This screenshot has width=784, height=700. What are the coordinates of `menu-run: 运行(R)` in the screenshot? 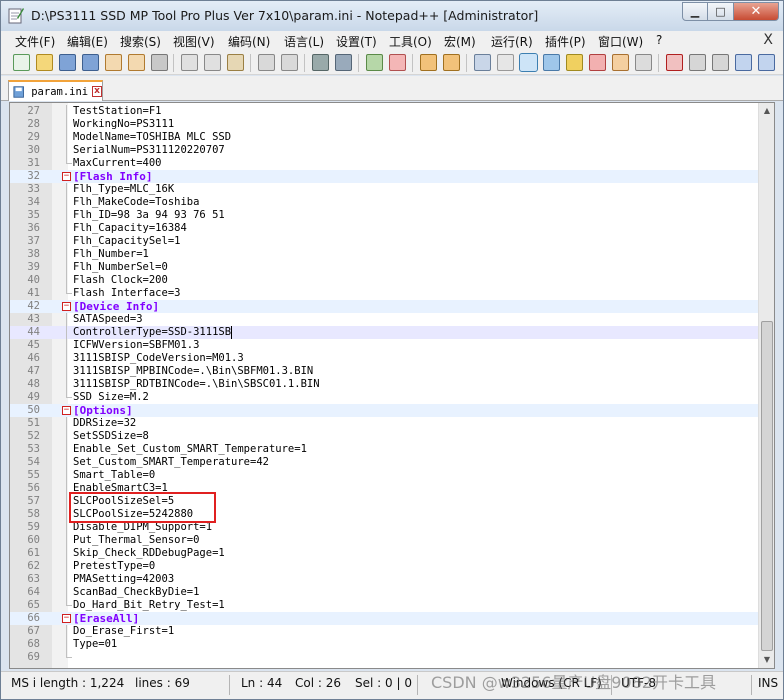 It's located at (512, 41).